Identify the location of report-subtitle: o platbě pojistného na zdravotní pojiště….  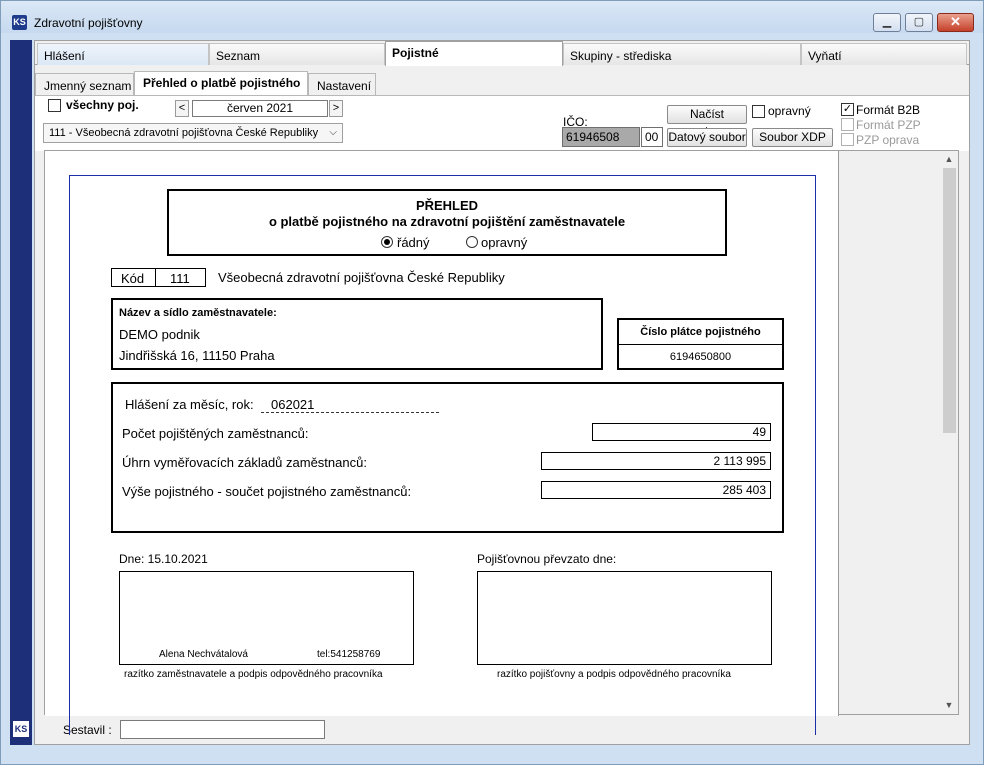
(447, 221).